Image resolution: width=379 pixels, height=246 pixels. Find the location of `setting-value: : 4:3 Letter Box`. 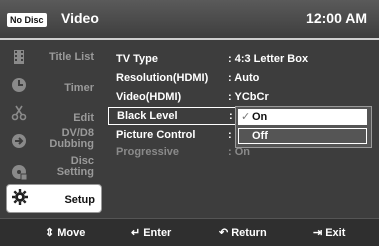

setting-value: : 4:3 Letter Box is located at coordinates (268, 59).